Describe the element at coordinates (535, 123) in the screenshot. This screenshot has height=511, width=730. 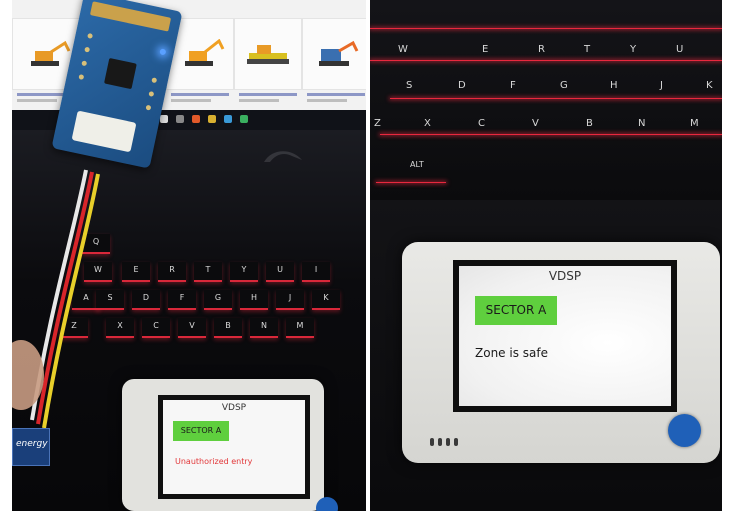
I see `keyboard-key: V` at that location.